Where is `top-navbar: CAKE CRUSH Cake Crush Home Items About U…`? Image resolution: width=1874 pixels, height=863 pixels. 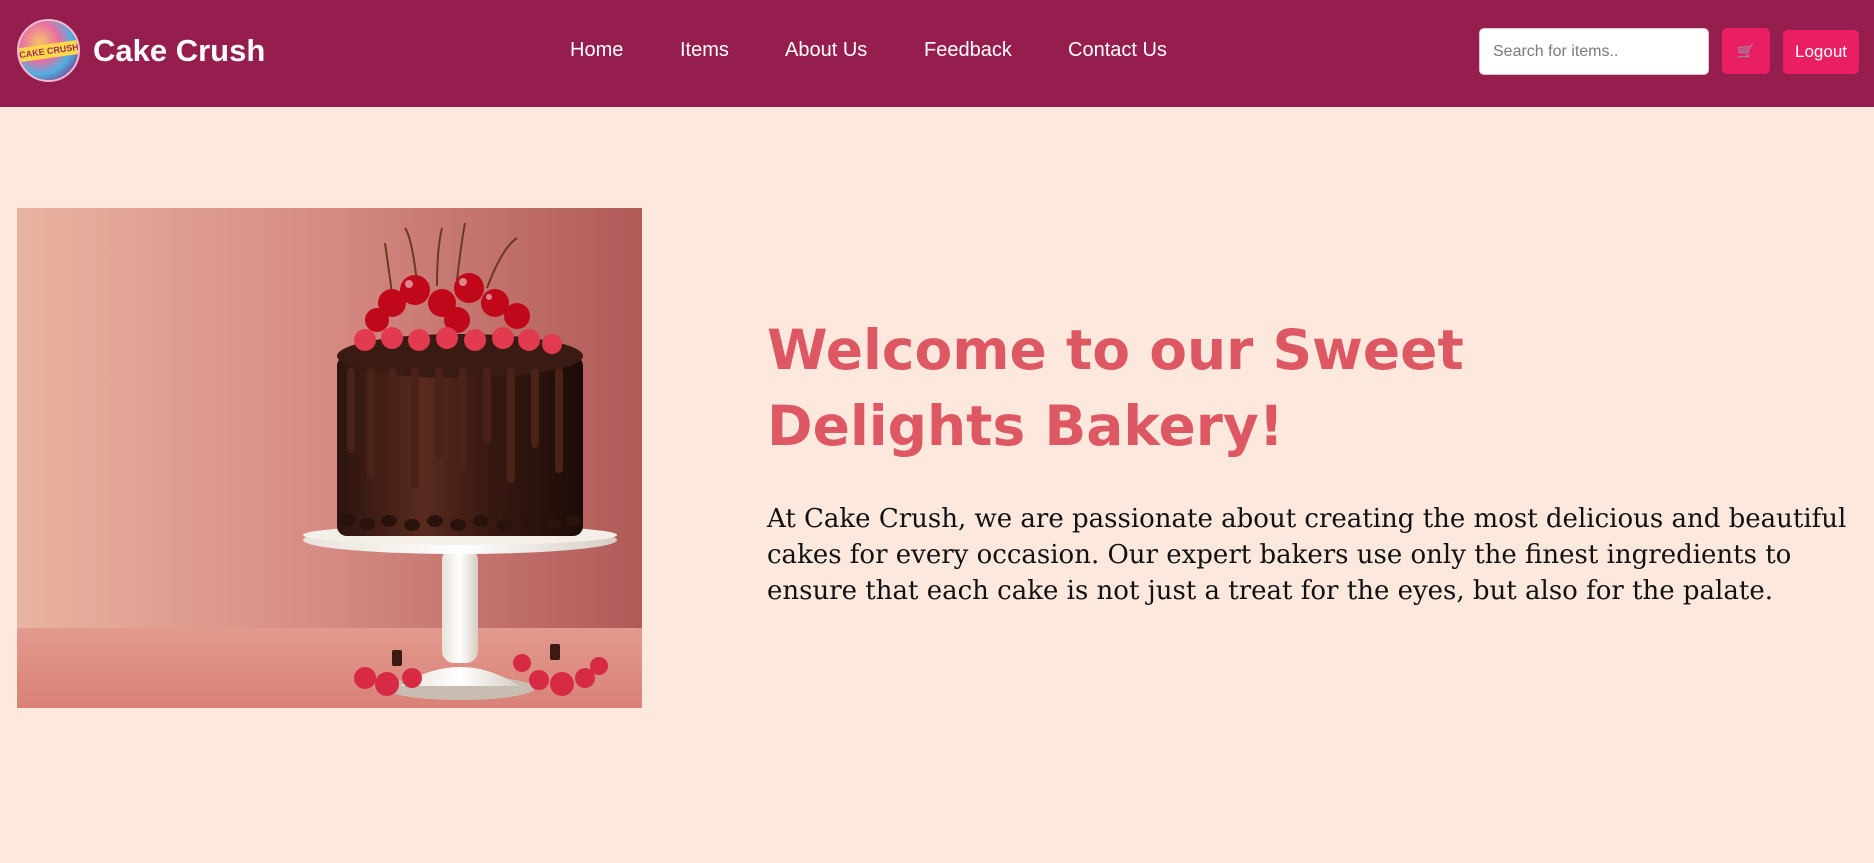 top-navbar: CAKE CRUSH Cake Crush Home Items About U… is located at coordinates (937, 53).